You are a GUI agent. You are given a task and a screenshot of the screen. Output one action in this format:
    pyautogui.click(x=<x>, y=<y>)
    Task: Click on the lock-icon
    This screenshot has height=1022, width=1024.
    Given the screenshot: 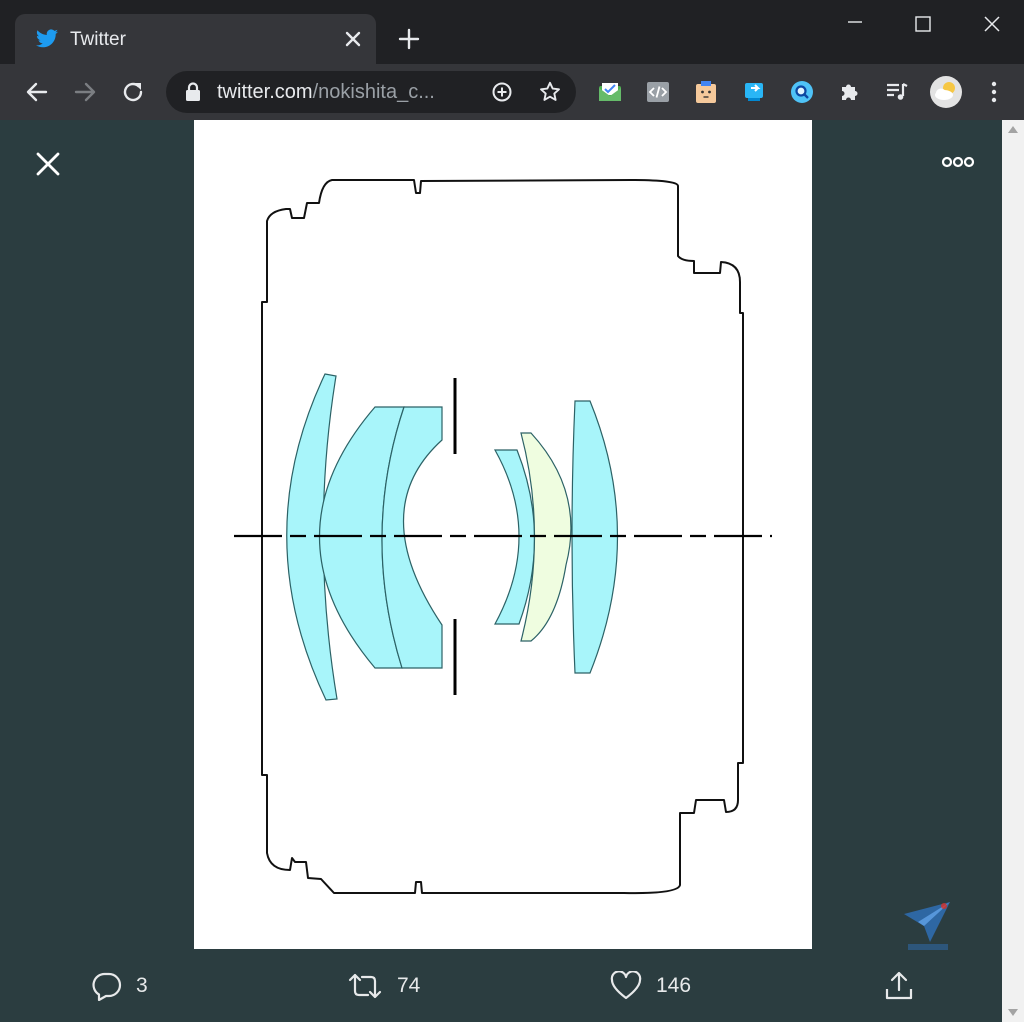 What is the action you would take?
    pyautogui.click(x=193, y=91)
    